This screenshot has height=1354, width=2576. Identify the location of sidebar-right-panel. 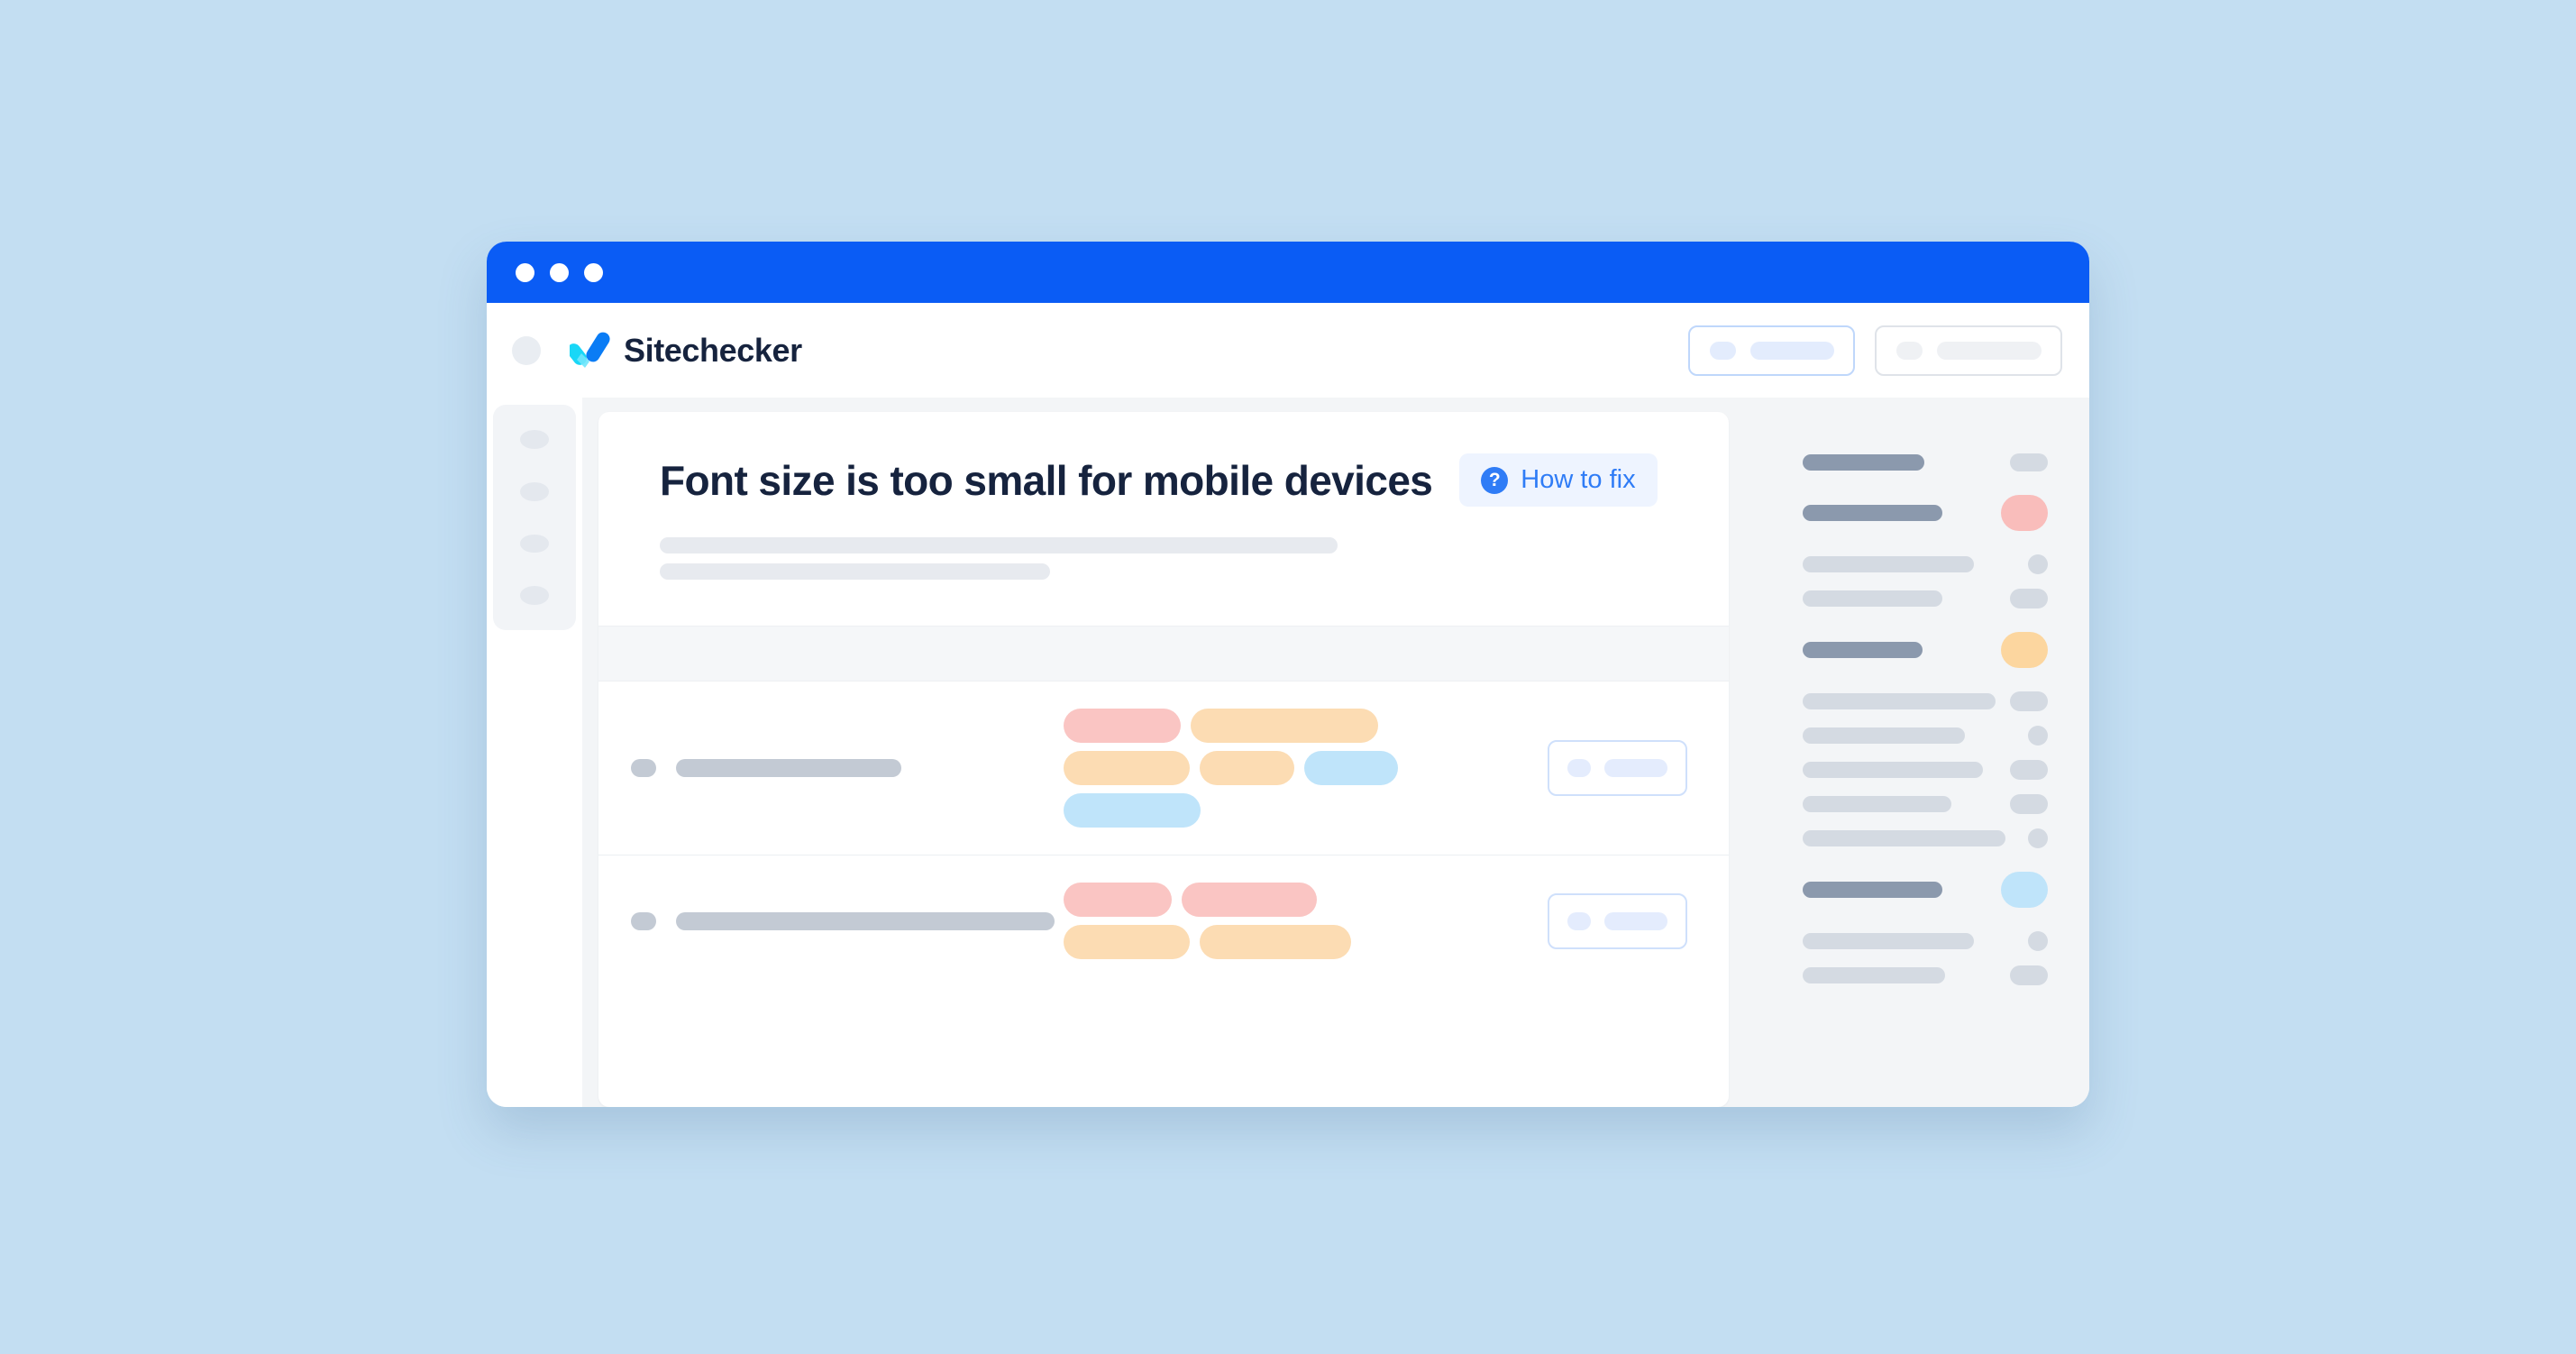
(1919, 752).